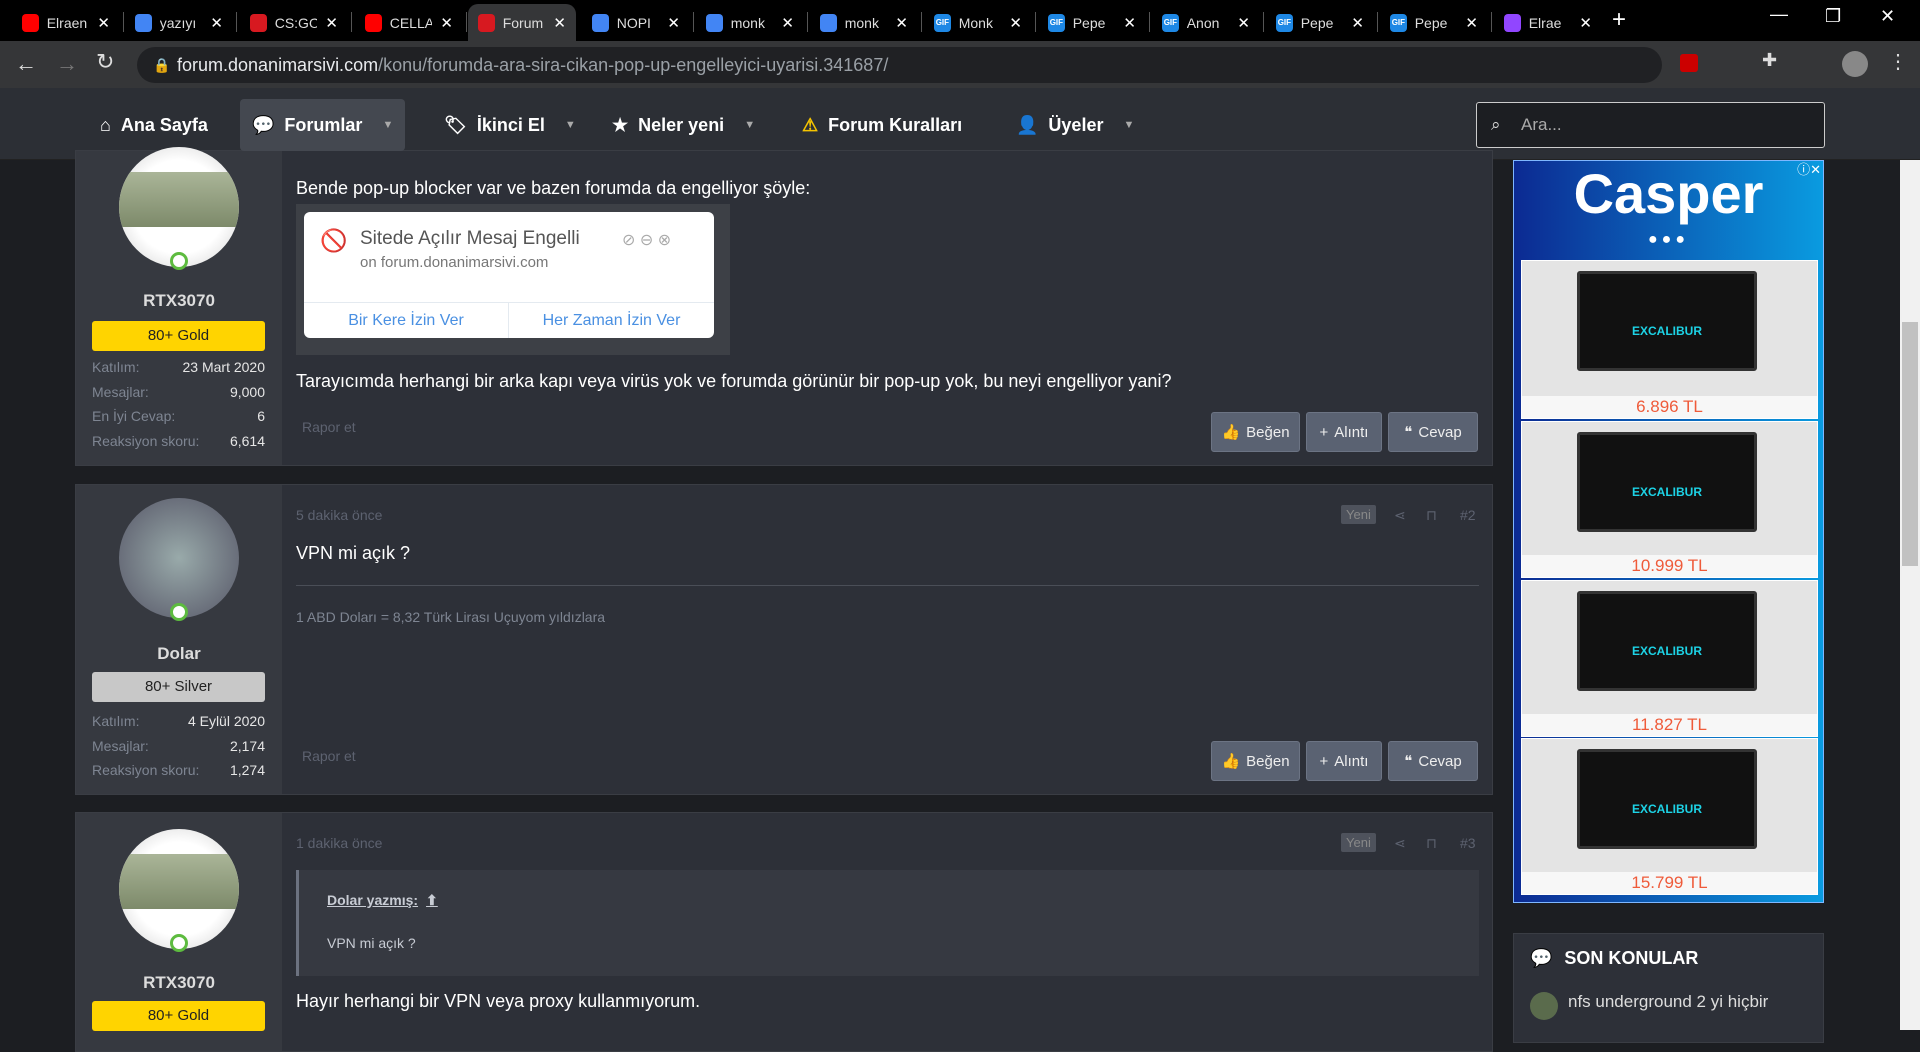 This screenshot has width=1920, height=1052. I want to click on extension-icon, so click(1689, 63).